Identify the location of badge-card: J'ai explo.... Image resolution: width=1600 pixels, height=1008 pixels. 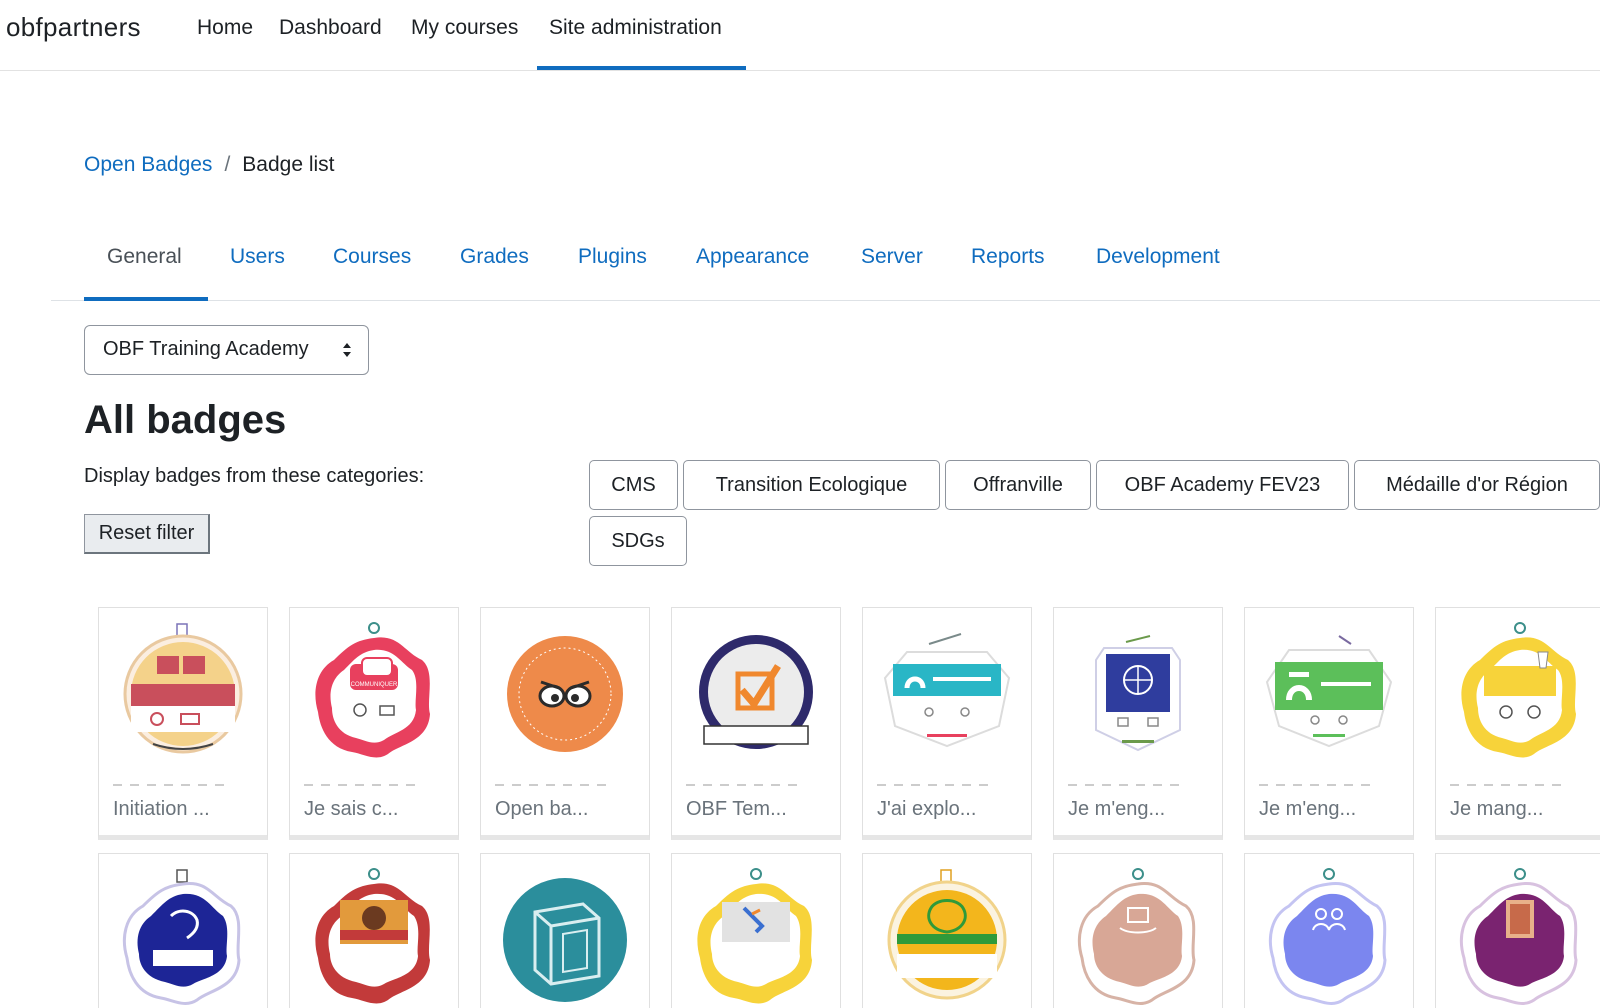
(947, 723).